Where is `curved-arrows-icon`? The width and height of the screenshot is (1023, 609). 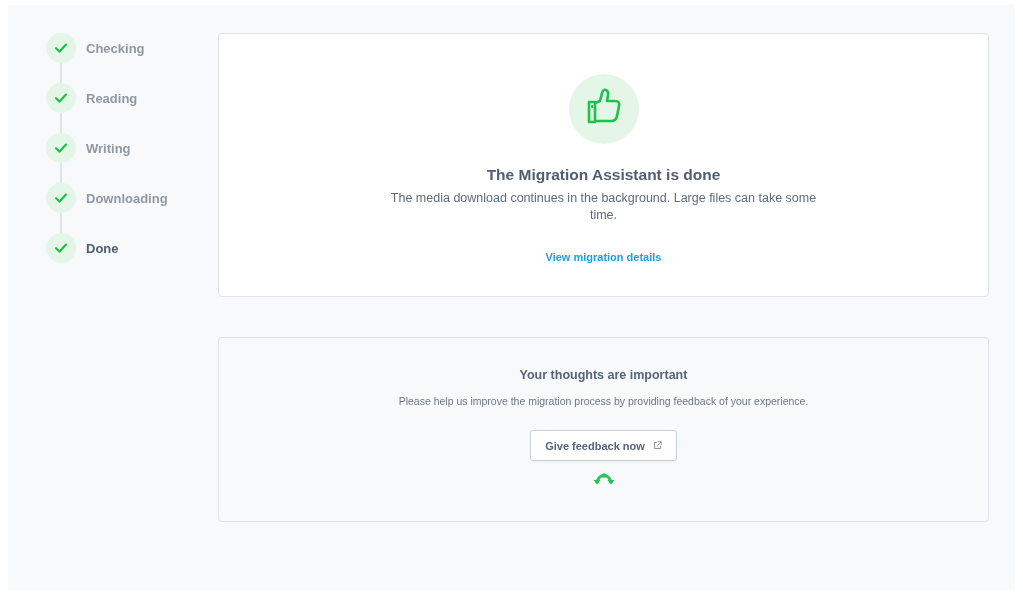
curved-arrows-icon is located at coordinates (603, 479).